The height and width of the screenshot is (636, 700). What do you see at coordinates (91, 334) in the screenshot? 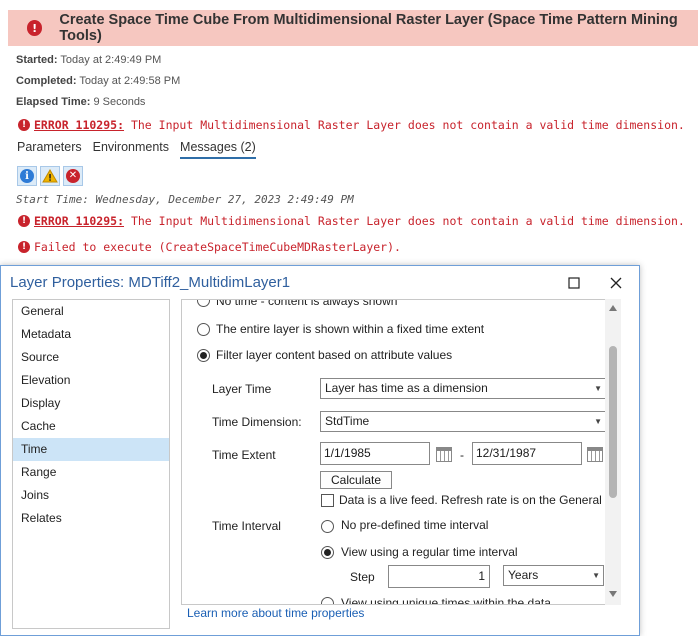
I see `nav-item-metadata: Metadata` at bounding box center [91, 334].